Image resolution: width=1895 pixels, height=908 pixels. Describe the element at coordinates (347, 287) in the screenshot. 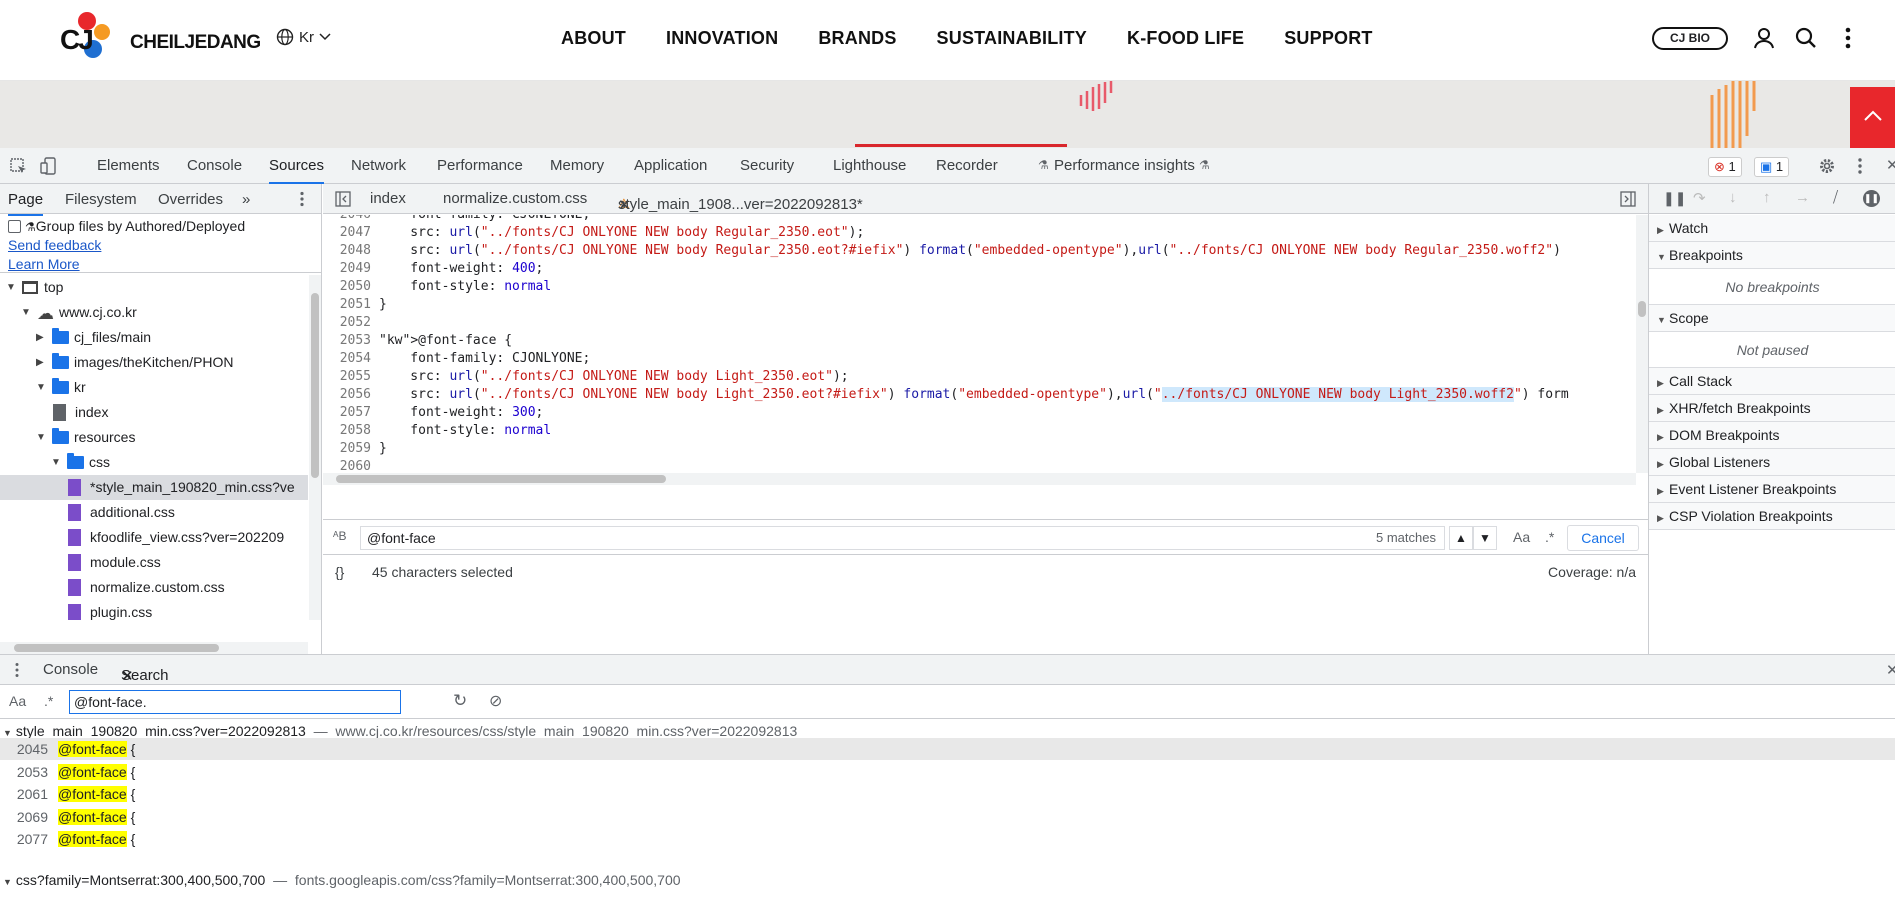

I see `line-number: 2050` at that location.